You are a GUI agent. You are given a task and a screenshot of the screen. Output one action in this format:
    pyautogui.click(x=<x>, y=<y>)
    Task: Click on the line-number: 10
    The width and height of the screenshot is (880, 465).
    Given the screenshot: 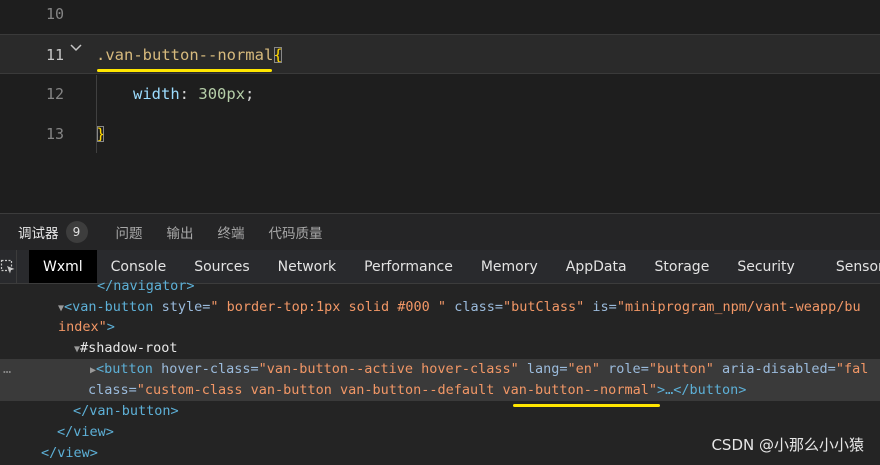 What is the action you would take?
    pyautogui.click(x=54, y=14)
    